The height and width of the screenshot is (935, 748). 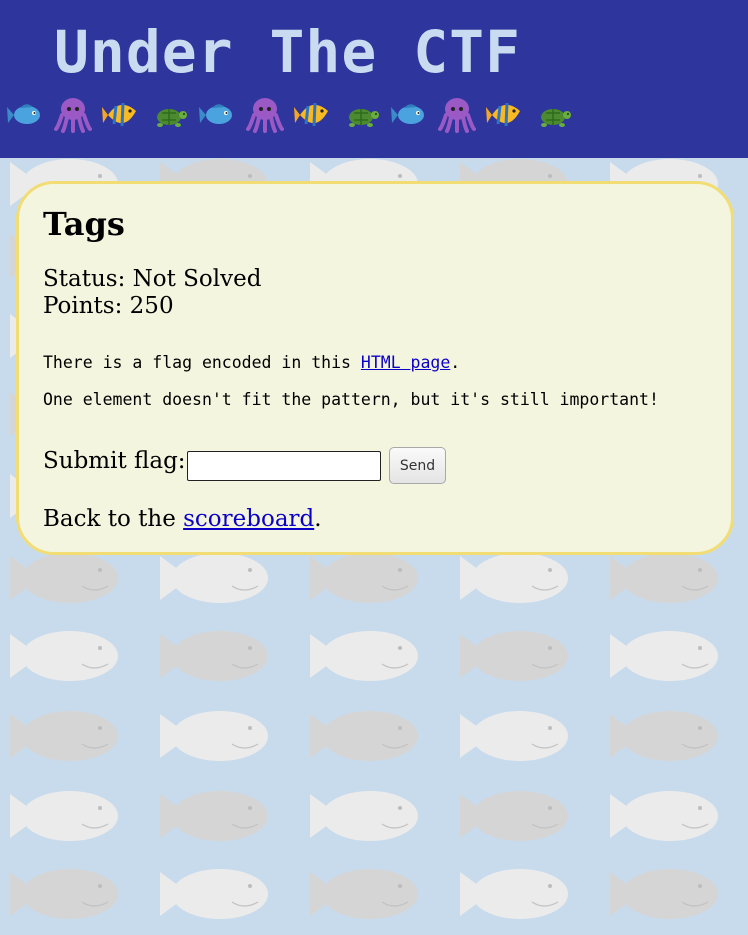 I want to click on points-label: Points:, so click(x=83, y=306).